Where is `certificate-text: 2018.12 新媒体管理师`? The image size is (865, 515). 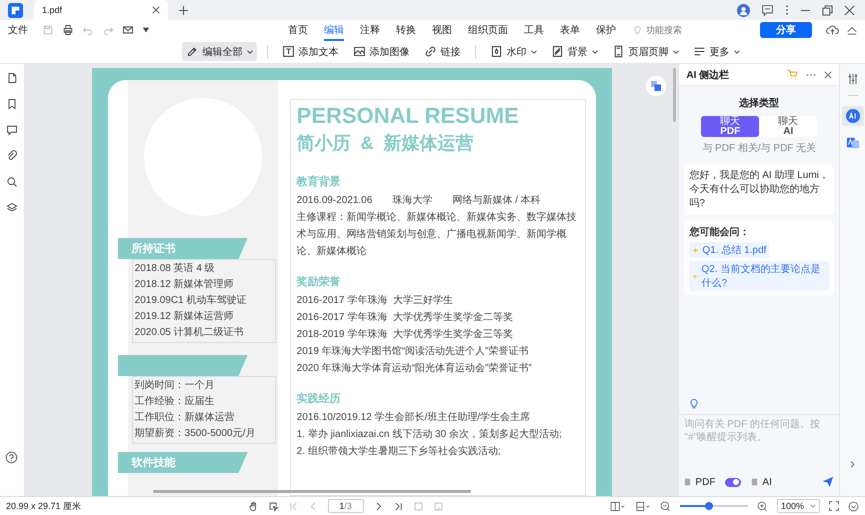
certificate-text: 2018.12 新媒体管理师 is located at coordinates (184, 285).